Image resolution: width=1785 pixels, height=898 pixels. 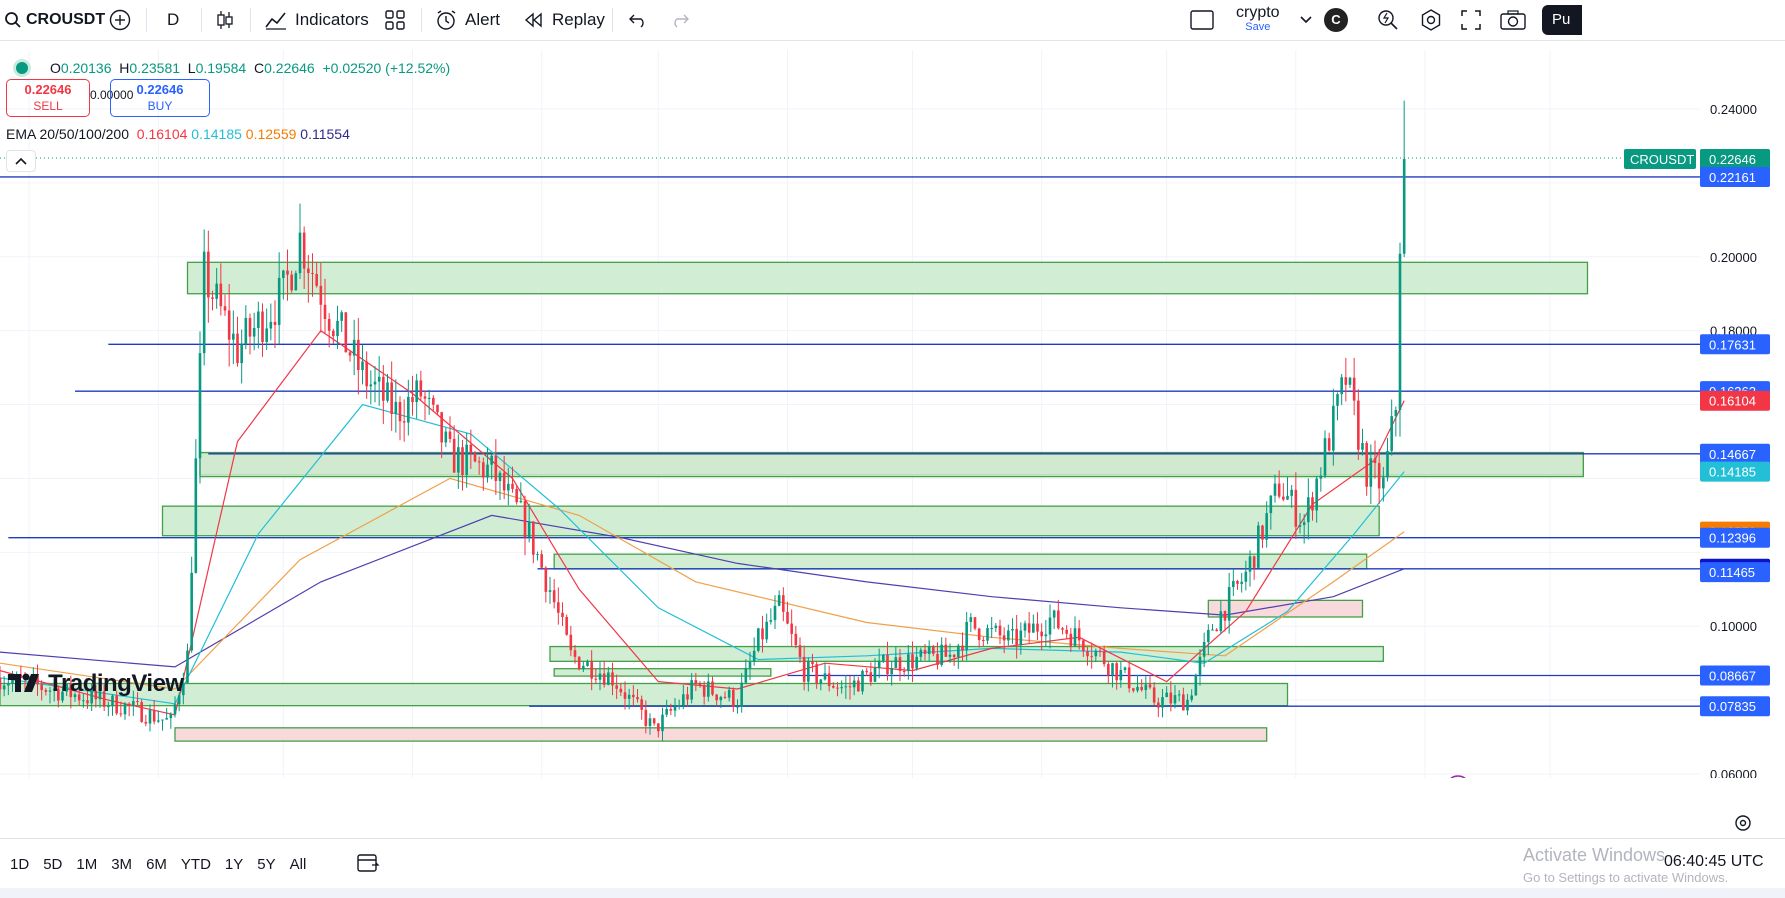 I want to click on chart-type-button, so click(x=225, y=20).